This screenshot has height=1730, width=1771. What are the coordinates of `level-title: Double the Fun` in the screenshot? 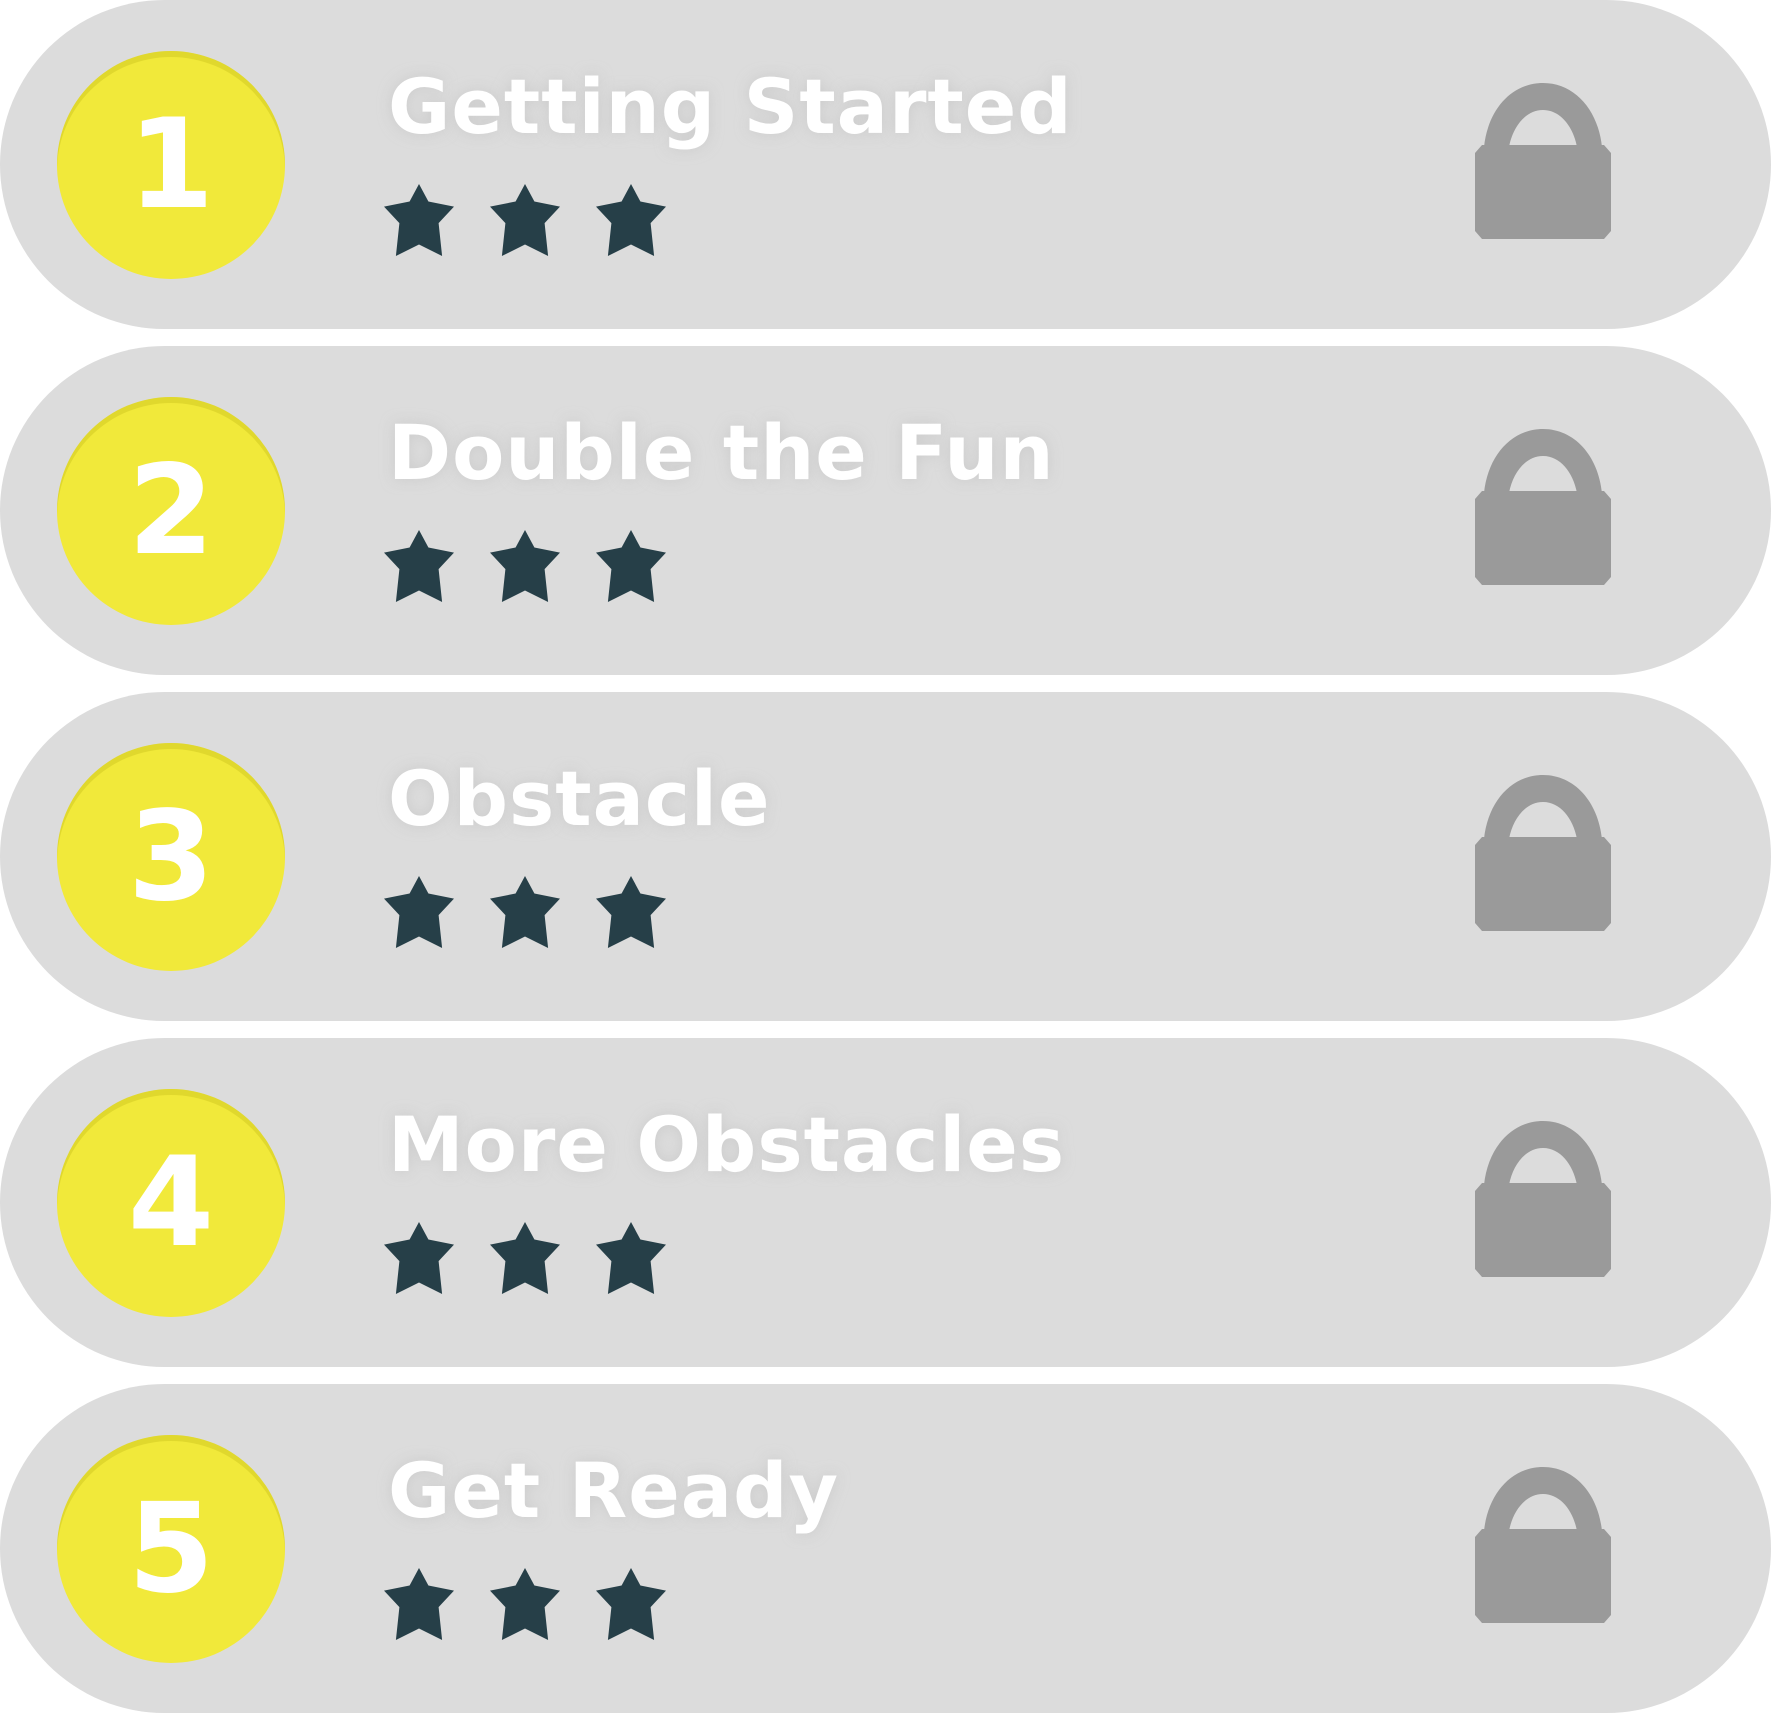 It's located at (721, 452).